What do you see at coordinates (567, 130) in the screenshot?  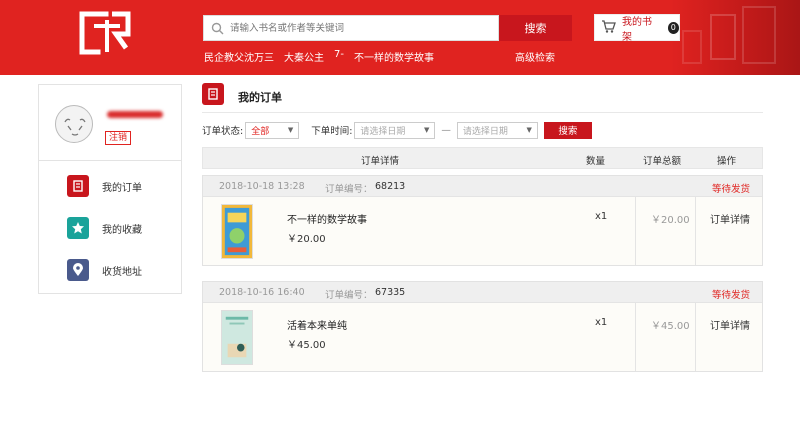 I see `filter-search-button: 搜索` at bounding box center [567, 130].